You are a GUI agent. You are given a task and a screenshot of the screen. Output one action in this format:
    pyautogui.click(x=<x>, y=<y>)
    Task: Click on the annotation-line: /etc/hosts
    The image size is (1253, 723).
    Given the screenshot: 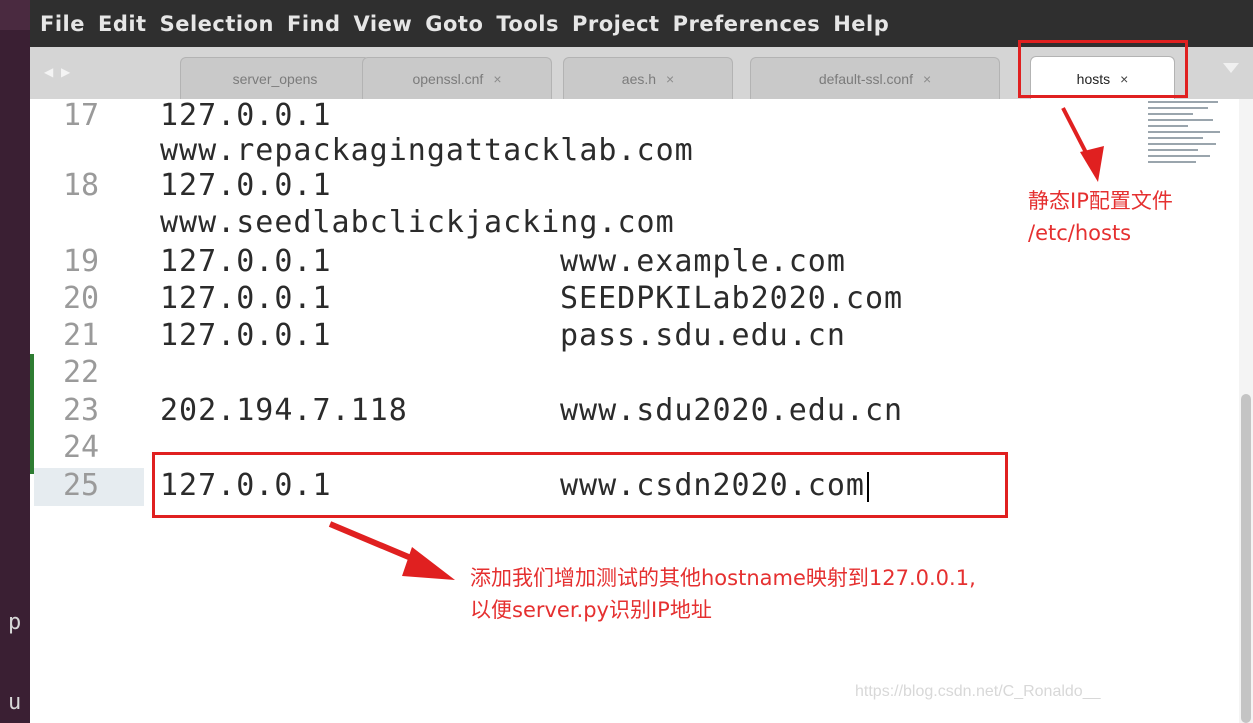 What is the action you would take?
    pyautogui.click(x=1080, y=233)
    